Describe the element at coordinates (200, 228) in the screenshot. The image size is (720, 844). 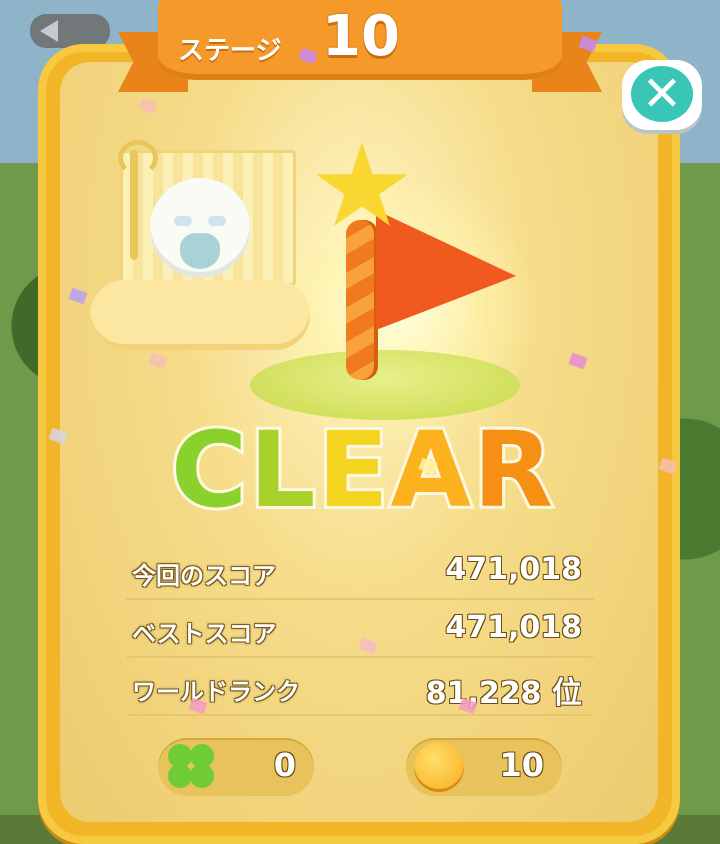
I see `sage-character` at that location.